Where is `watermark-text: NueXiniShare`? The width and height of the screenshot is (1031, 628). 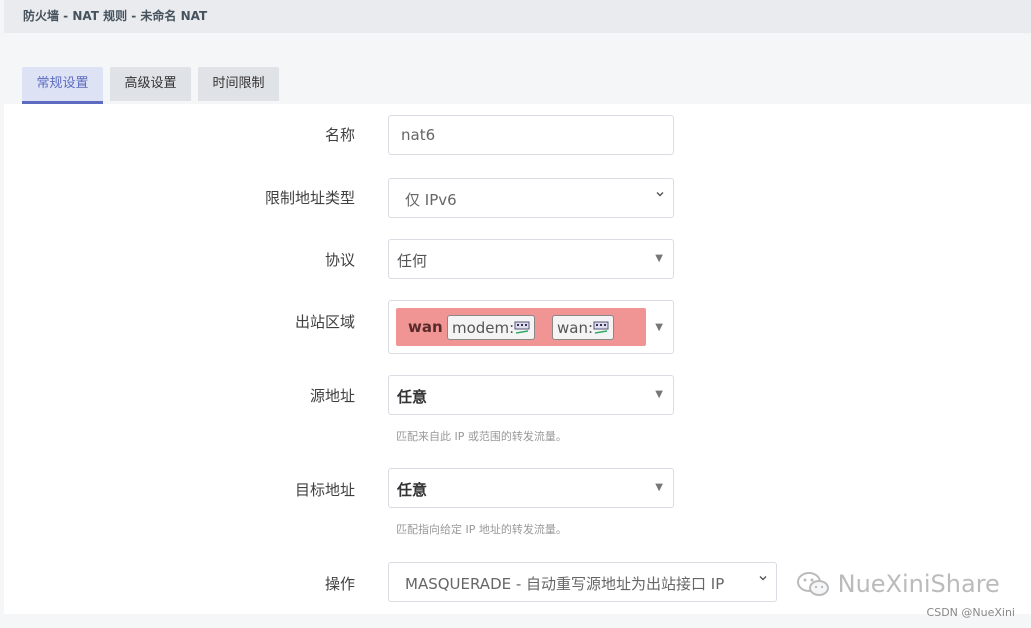
watermark-text: NueXiniShare is located at coordinates (918, 584).